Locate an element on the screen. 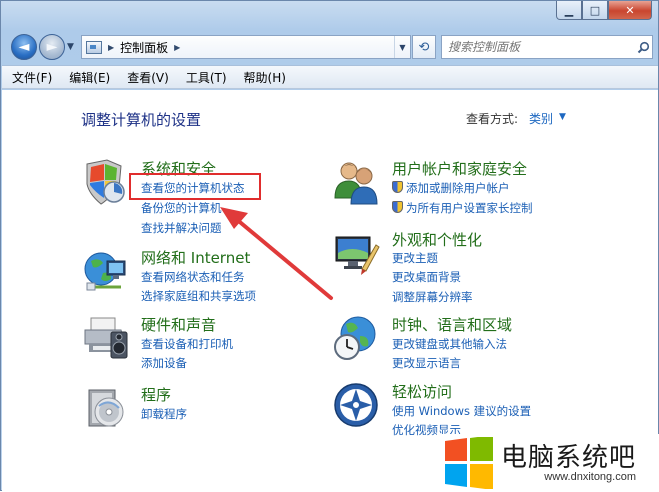  system-security-icon is located at coordinates (105, 182).